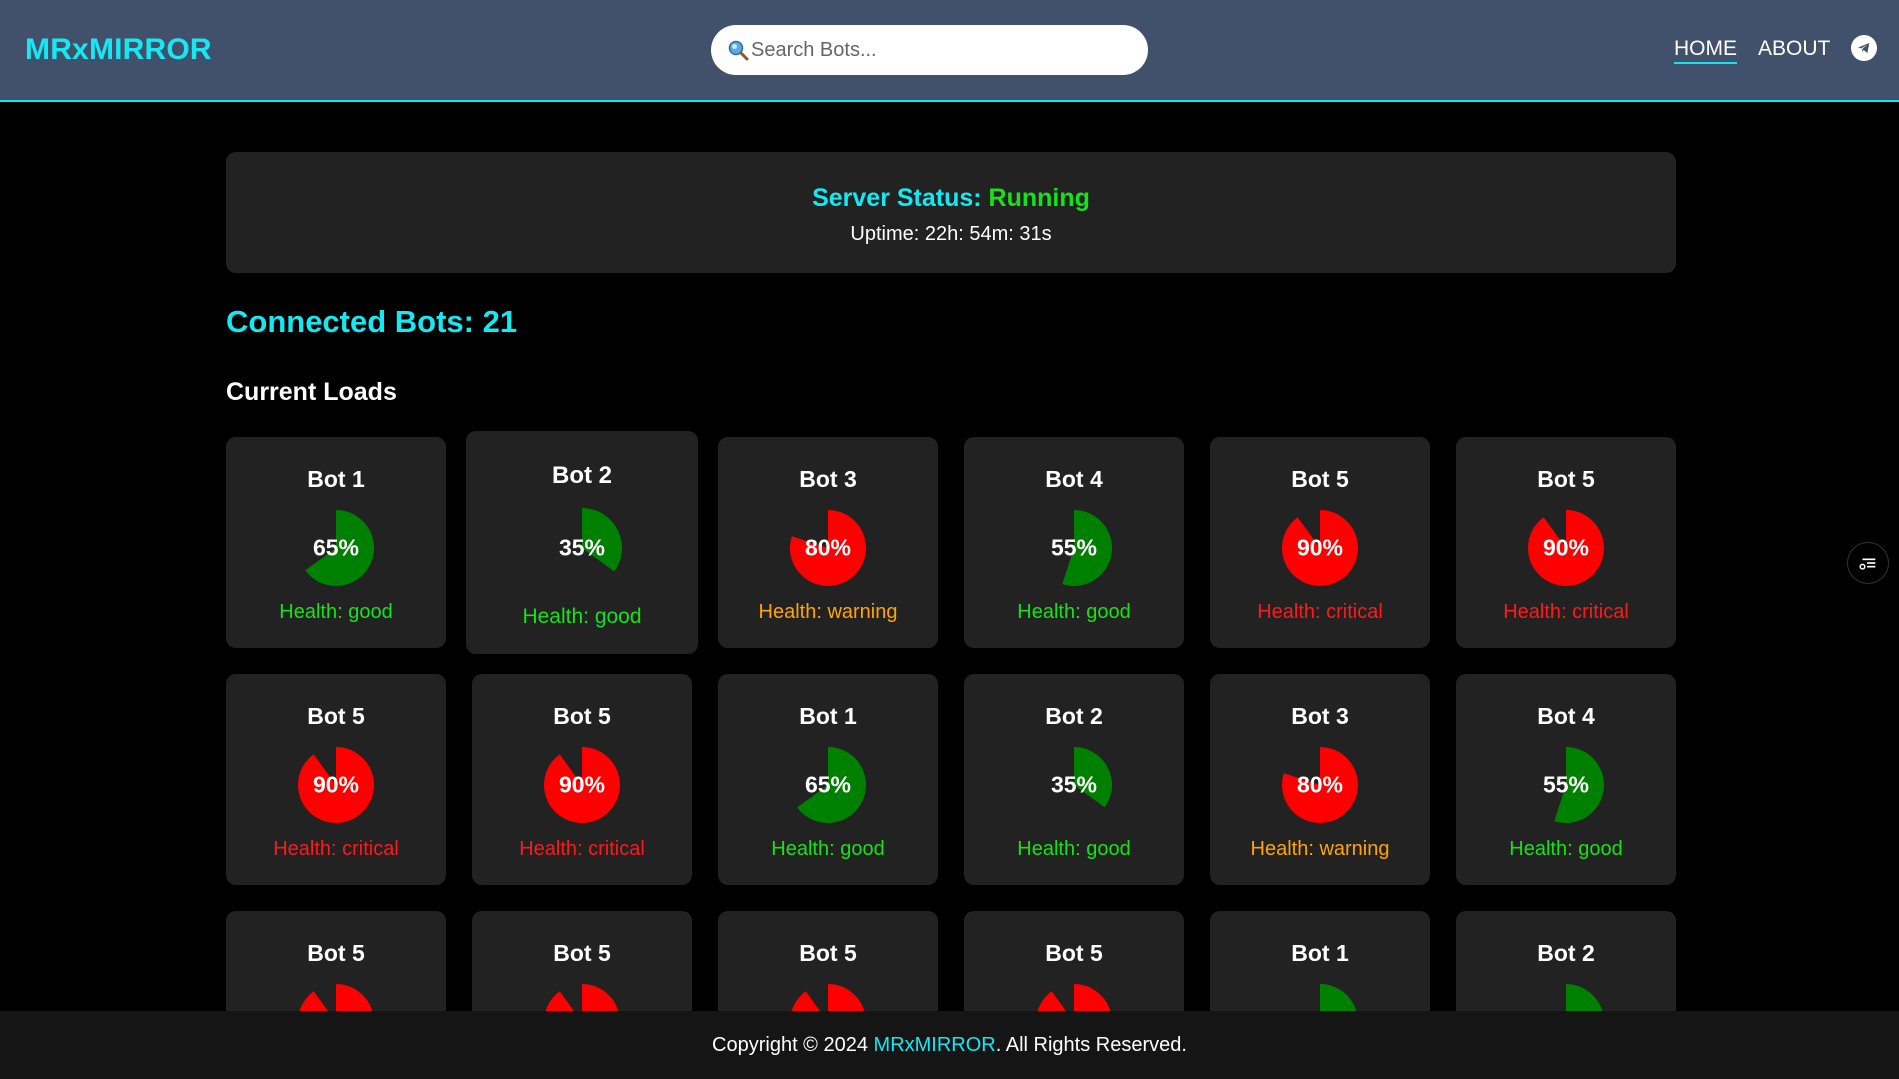 Image resolution: width=1899 pixels, height=1079 pixels. I want to click on bot-card: Bot 1, so click(1320, 961).